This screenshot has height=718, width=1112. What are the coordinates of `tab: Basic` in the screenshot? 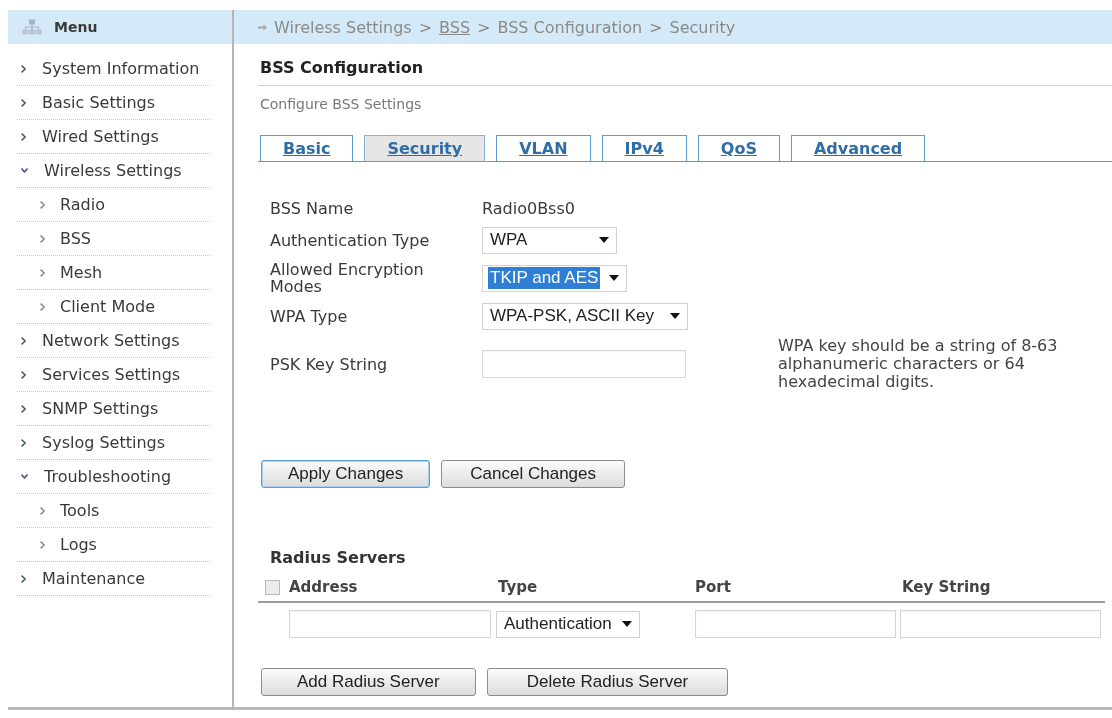 It's located at (307, 148).